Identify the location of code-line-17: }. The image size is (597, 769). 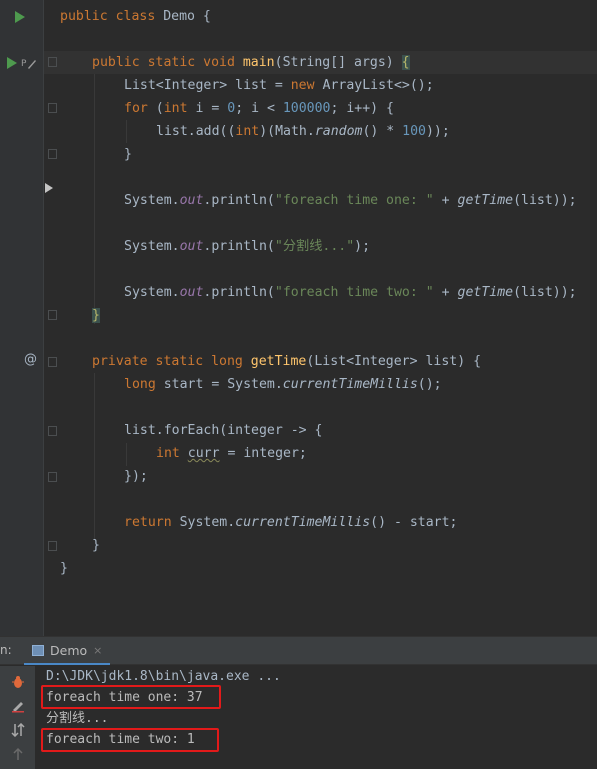
(96, 545).